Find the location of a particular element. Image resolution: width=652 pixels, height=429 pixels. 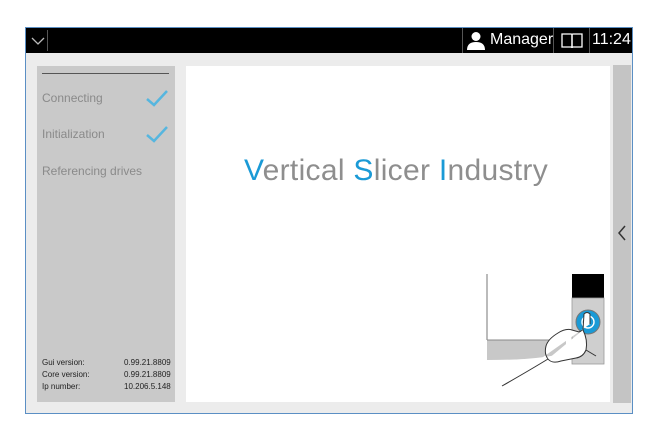

press-button-illustration is located at coordinates (545, 330).